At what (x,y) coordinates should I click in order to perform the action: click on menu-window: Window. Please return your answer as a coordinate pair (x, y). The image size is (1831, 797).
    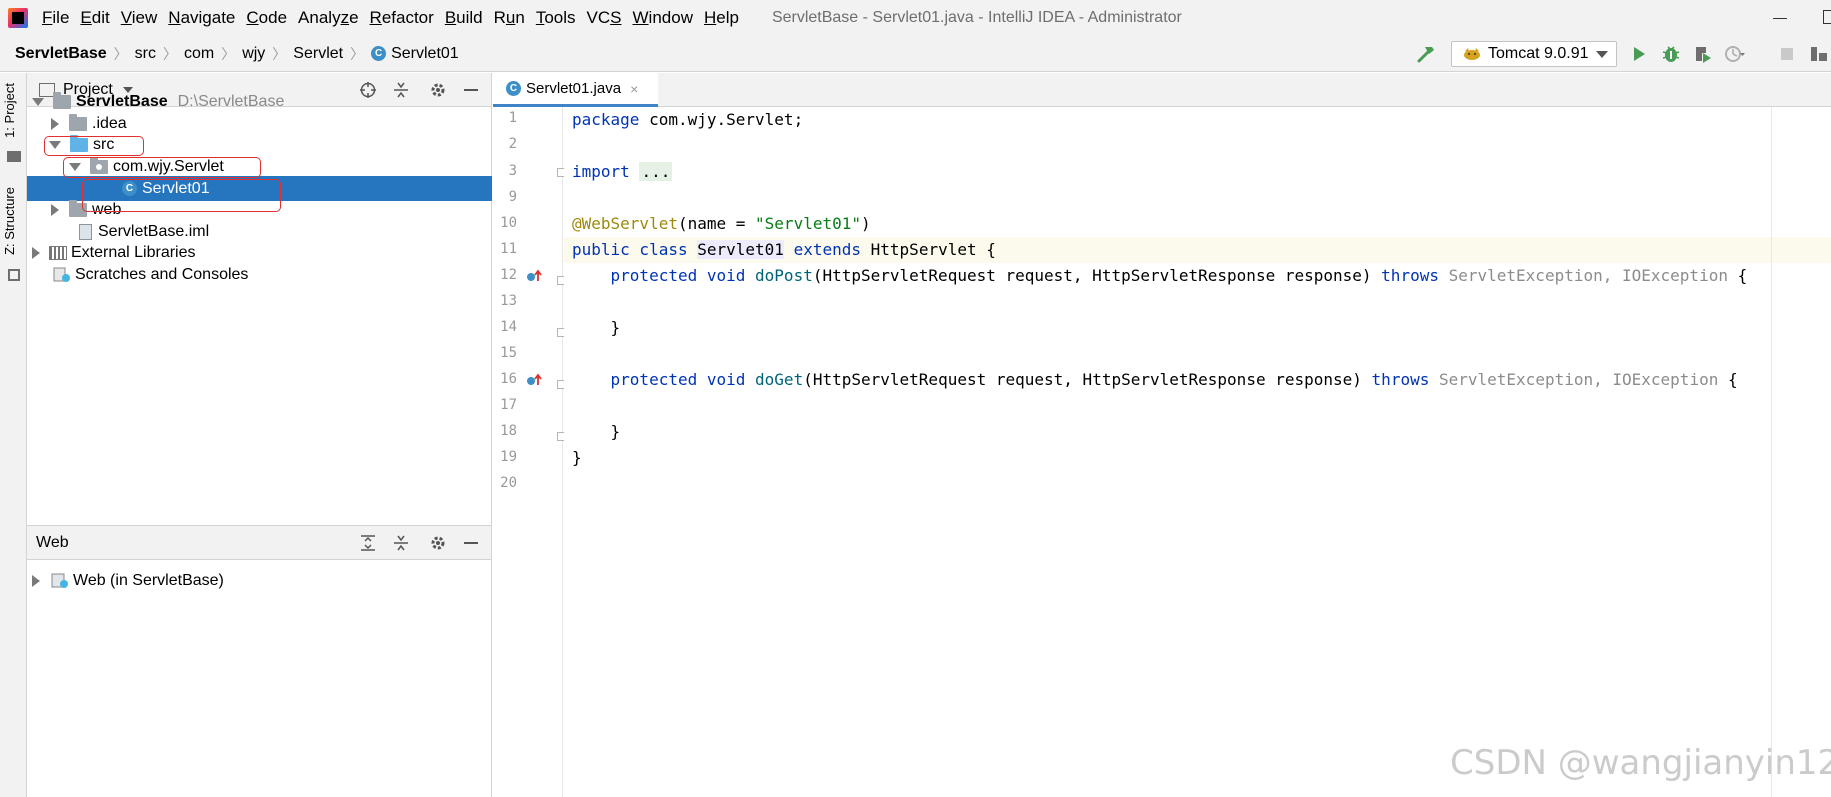
    Looking at the image, I should click on (663, 18).